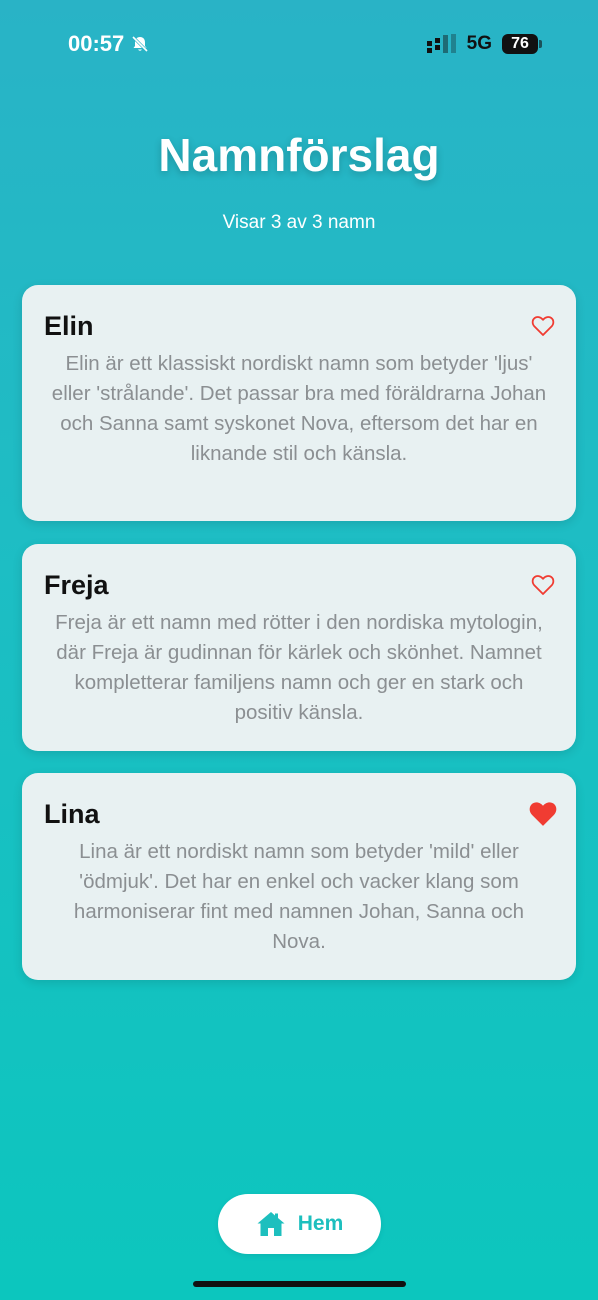  What do you see at coordinates (140, 44) in the screenshot?
I see `bell-muted-icon` at bounding box center [140, 44].